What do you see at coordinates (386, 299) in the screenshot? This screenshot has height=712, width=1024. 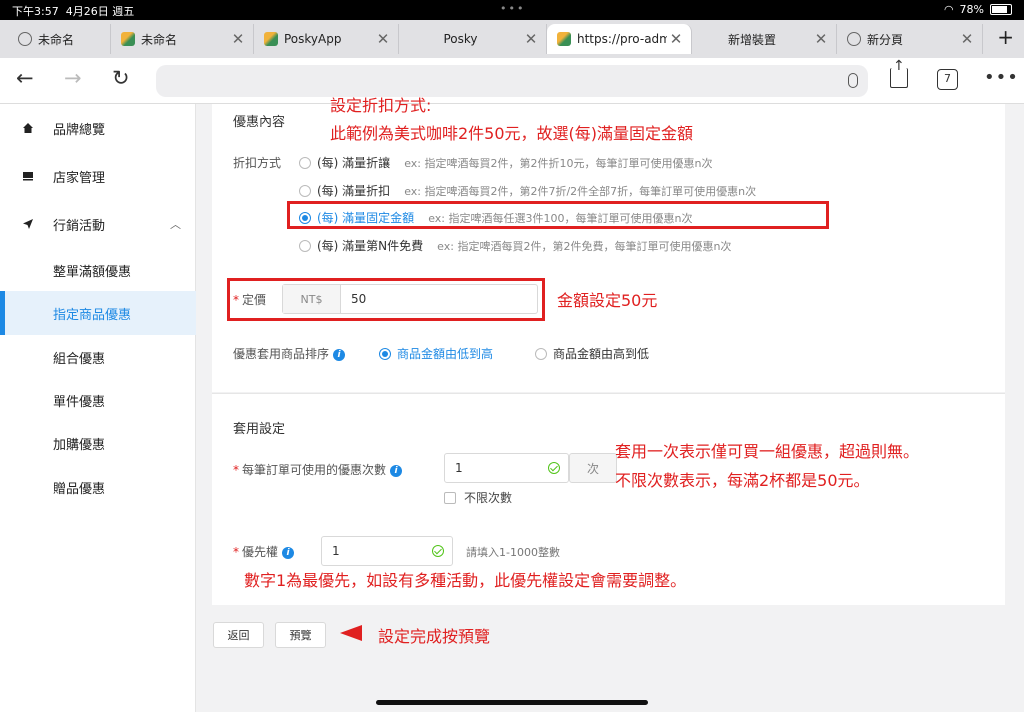 I see `annotation-highlight-price` at bounding box center [386, 299].